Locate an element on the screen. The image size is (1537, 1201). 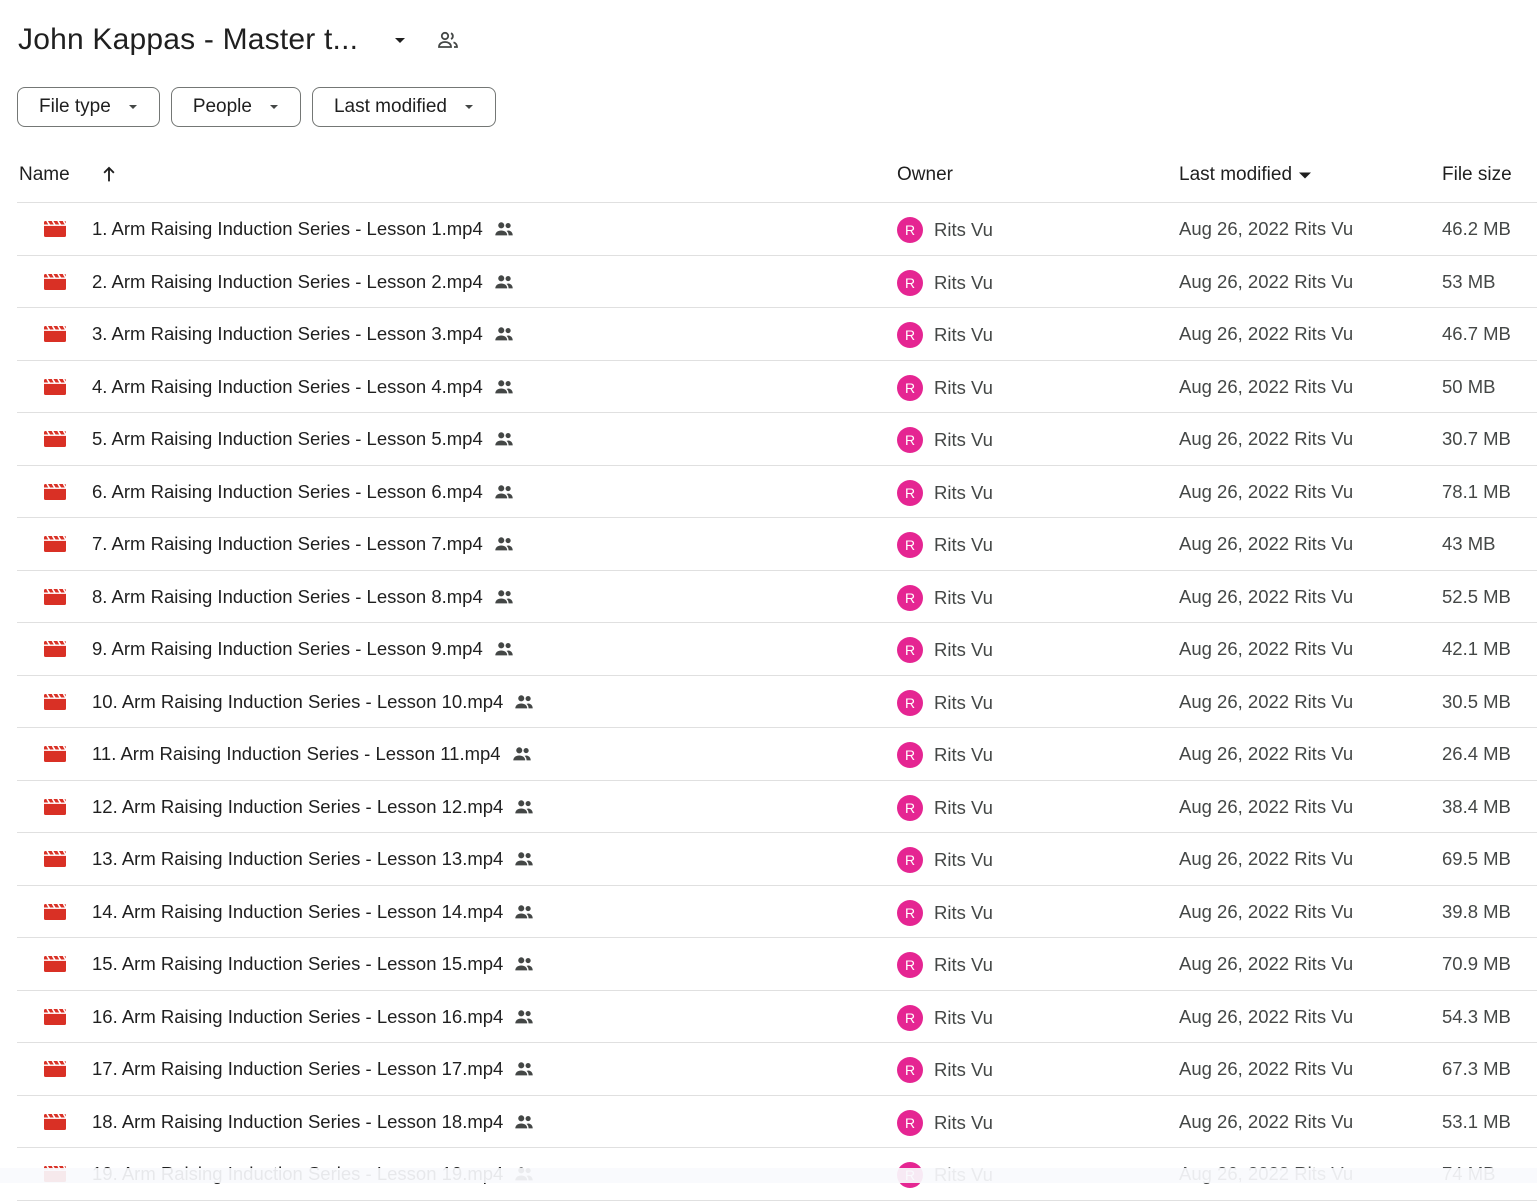
people-filter-button: People is located at coordinates (235, 107).